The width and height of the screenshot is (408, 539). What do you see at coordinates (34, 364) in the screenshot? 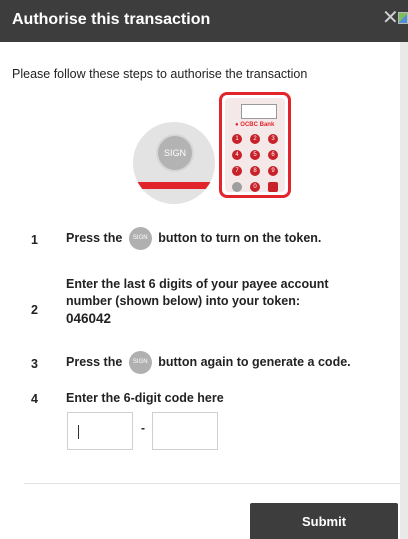
I see `step-number: 3` at bounding box center [34, 364].